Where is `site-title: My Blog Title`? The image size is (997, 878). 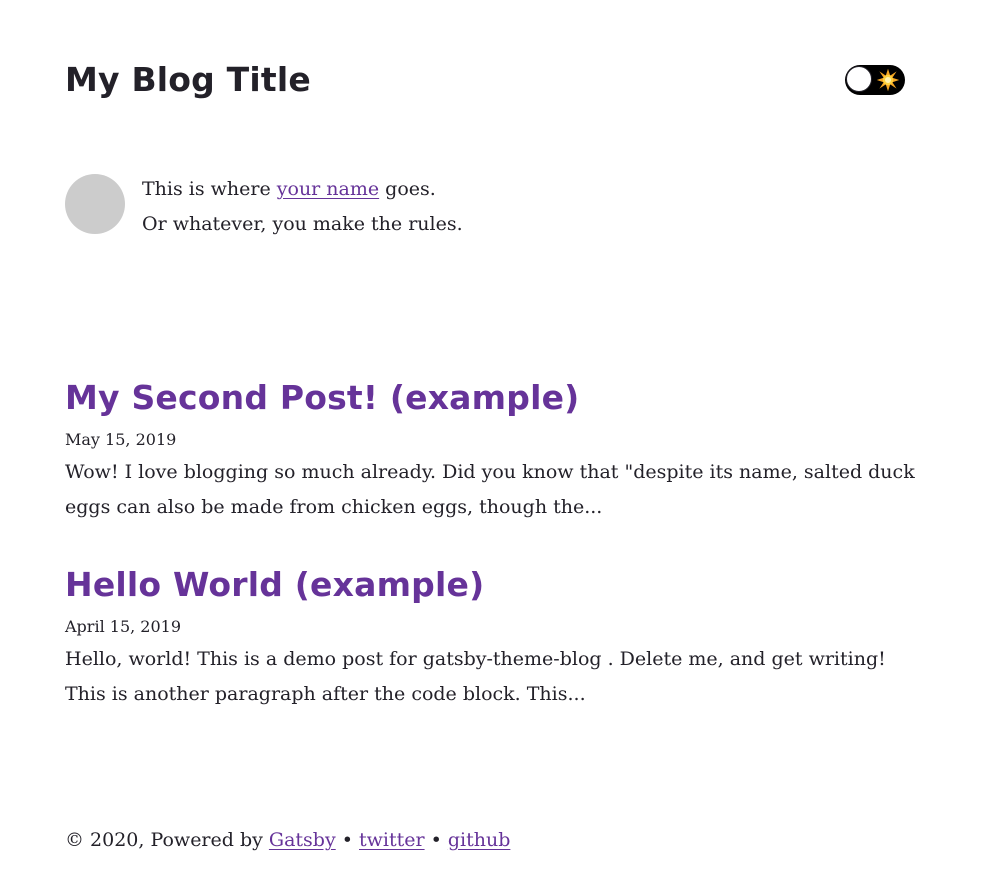
site-title: My Blog Title is located at coordinates (188, 80).